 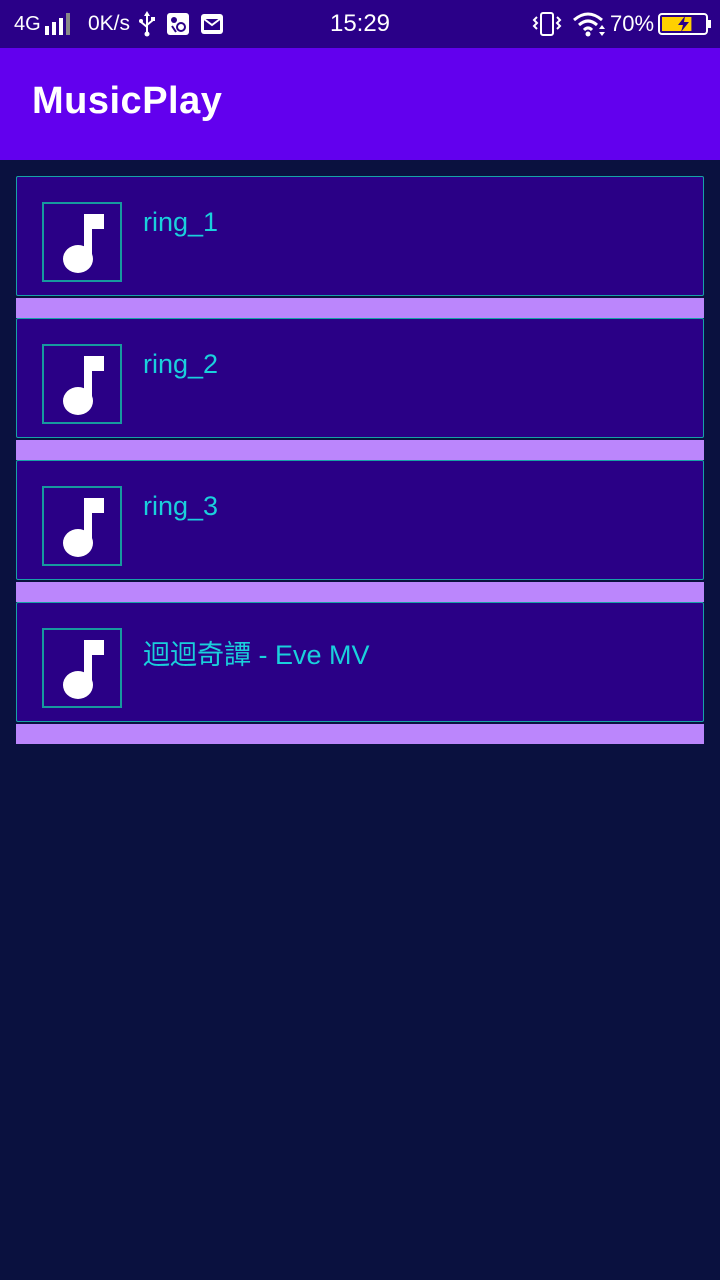 I want to click on wifi-icon, so click(x=589, y=24).